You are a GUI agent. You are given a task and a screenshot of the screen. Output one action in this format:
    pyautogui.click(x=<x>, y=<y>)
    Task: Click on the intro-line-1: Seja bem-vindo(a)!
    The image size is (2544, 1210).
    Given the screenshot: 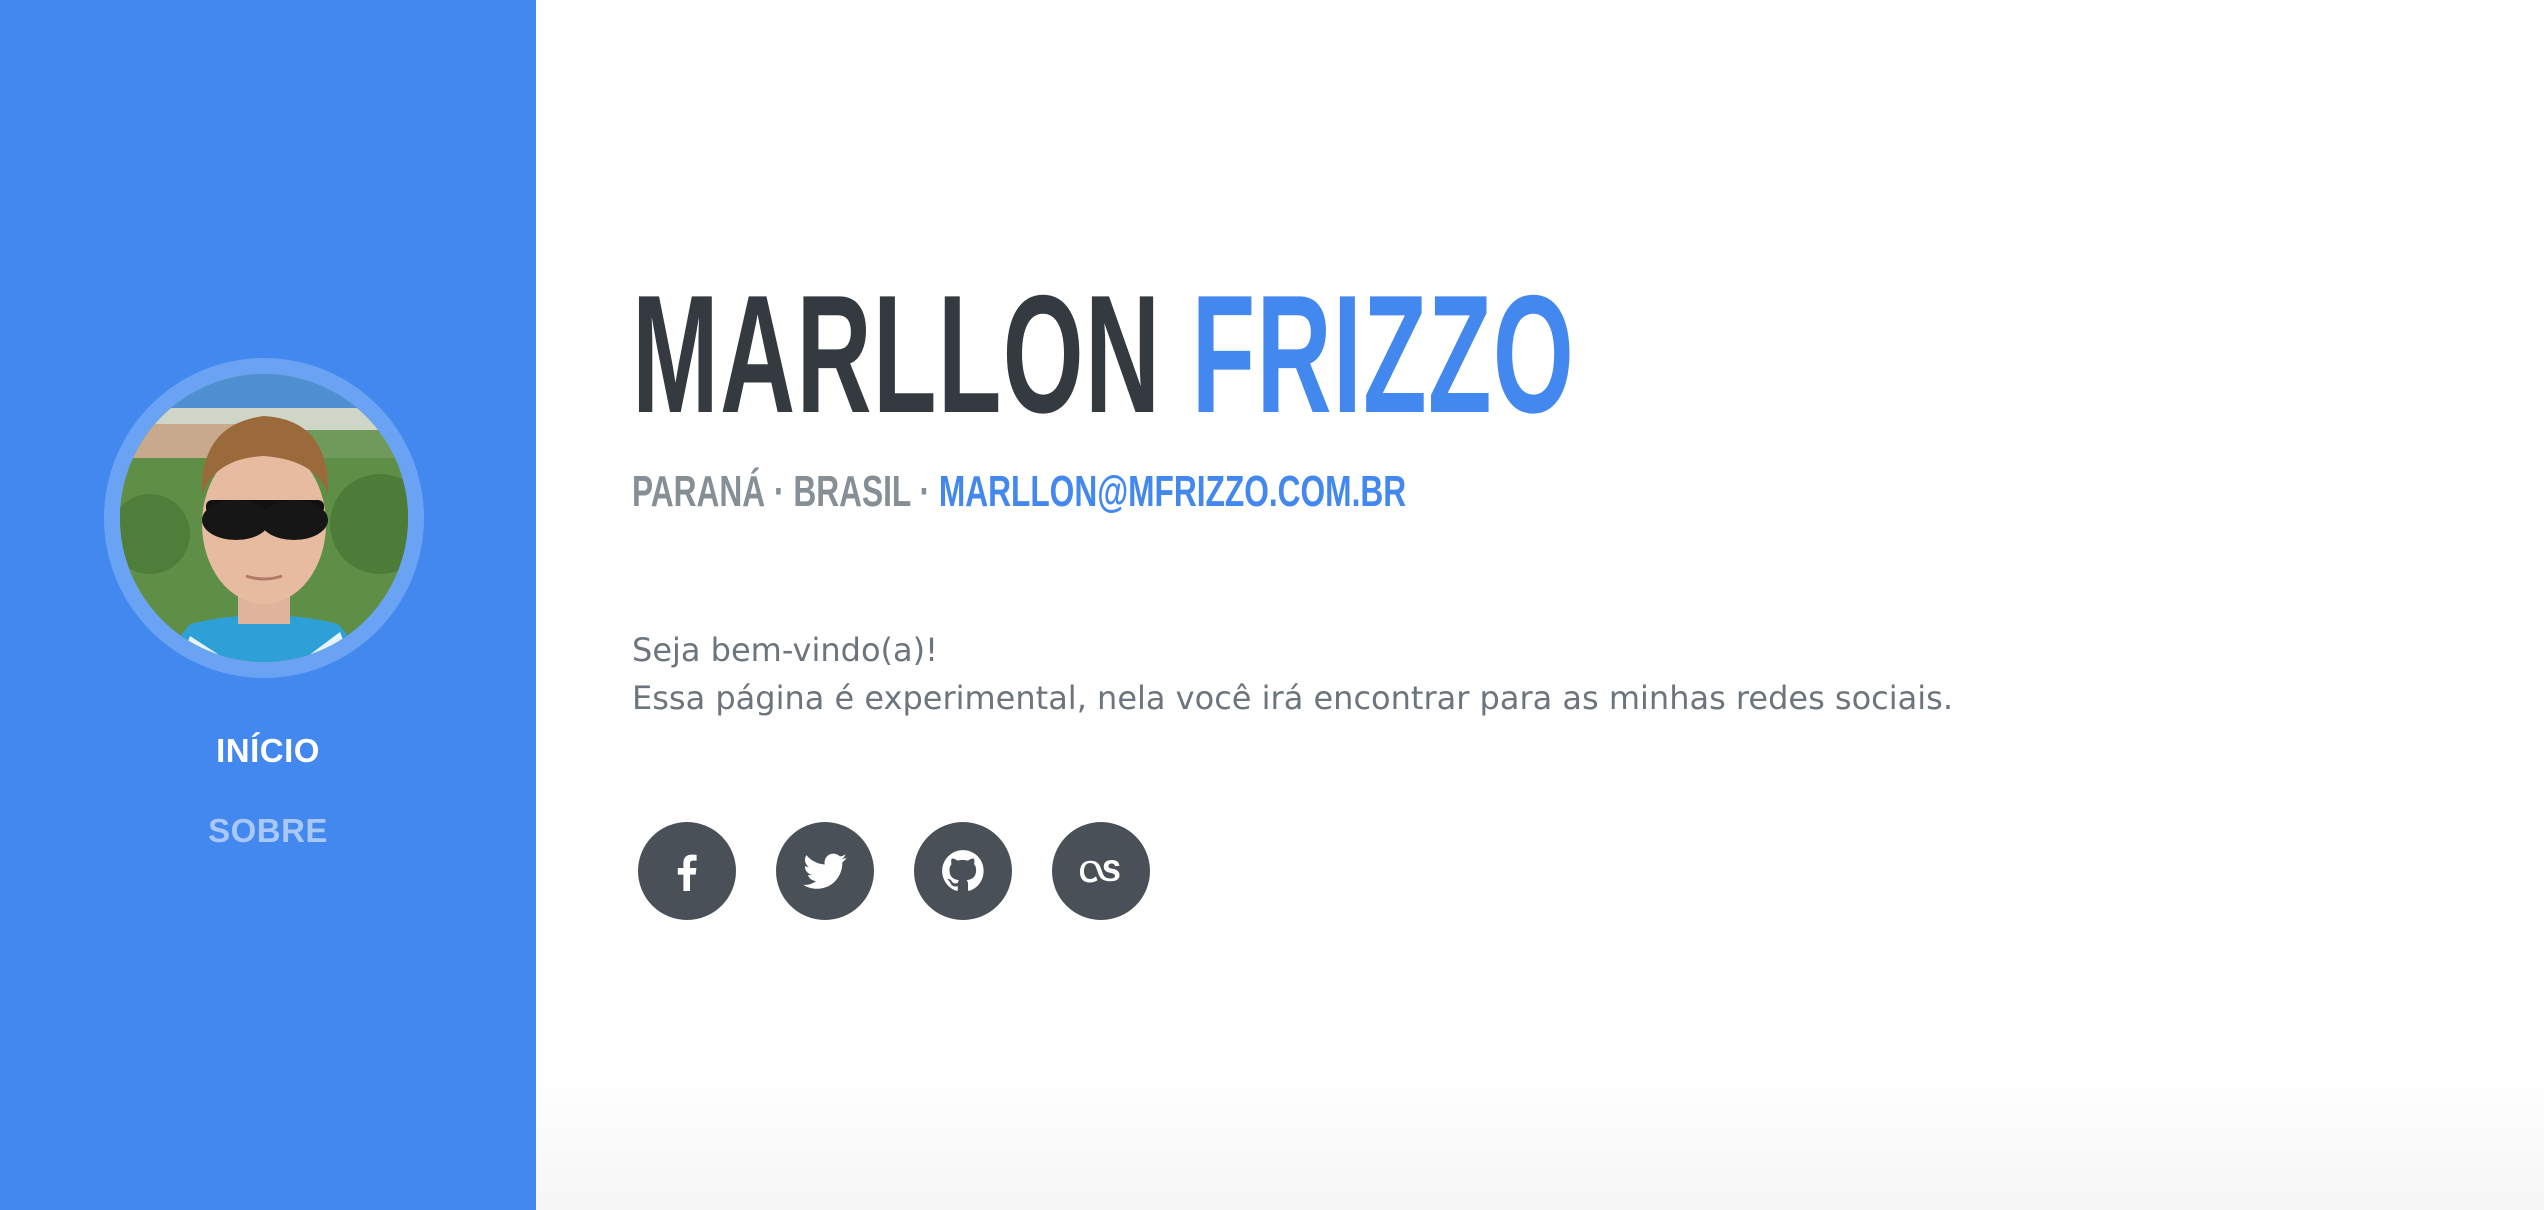 What is the action you would take?
    pyautogui.click(x=785, y=650)
    